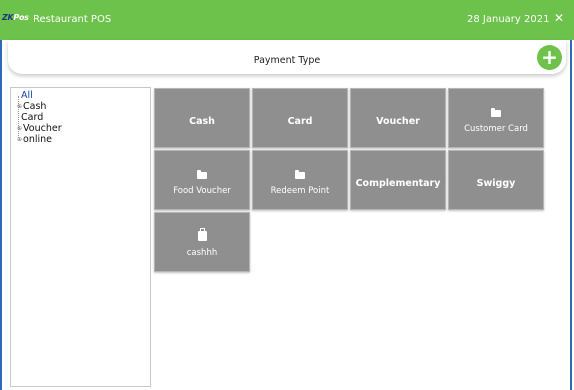 This screenshot has width=574, height=390. Describe the element at coordinates (508, 19) in the screenshot. I see `date-display: 28 January 2021` at that location.